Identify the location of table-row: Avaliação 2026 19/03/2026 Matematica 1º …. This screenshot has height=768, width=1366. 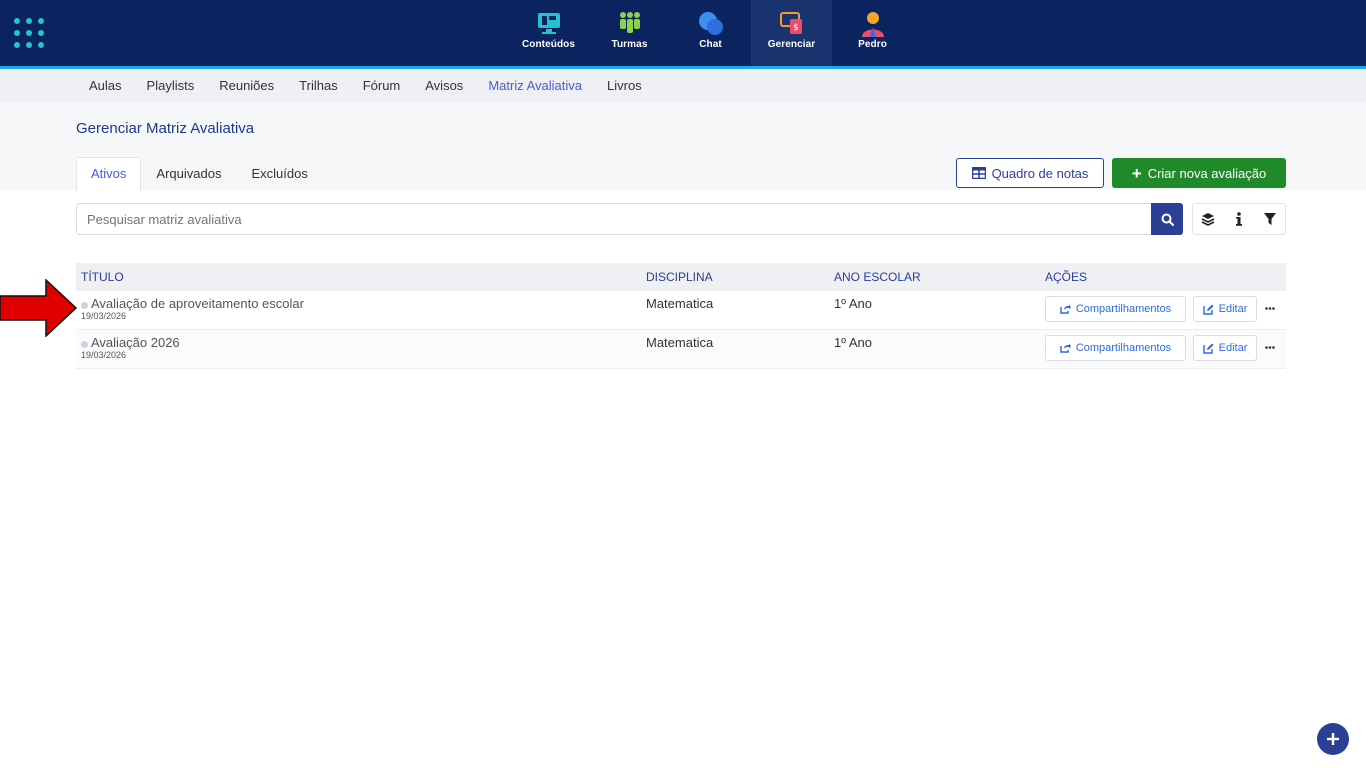
(681, 349).